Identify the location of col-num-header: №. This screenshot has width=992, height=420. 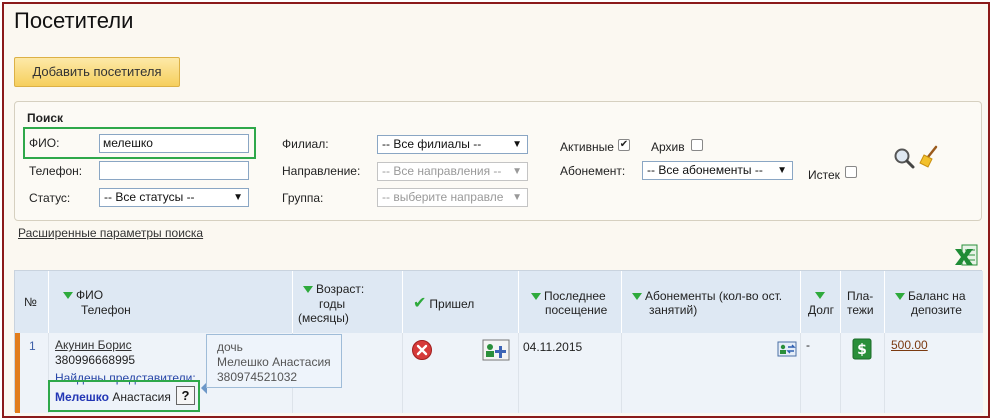
(32, 302).